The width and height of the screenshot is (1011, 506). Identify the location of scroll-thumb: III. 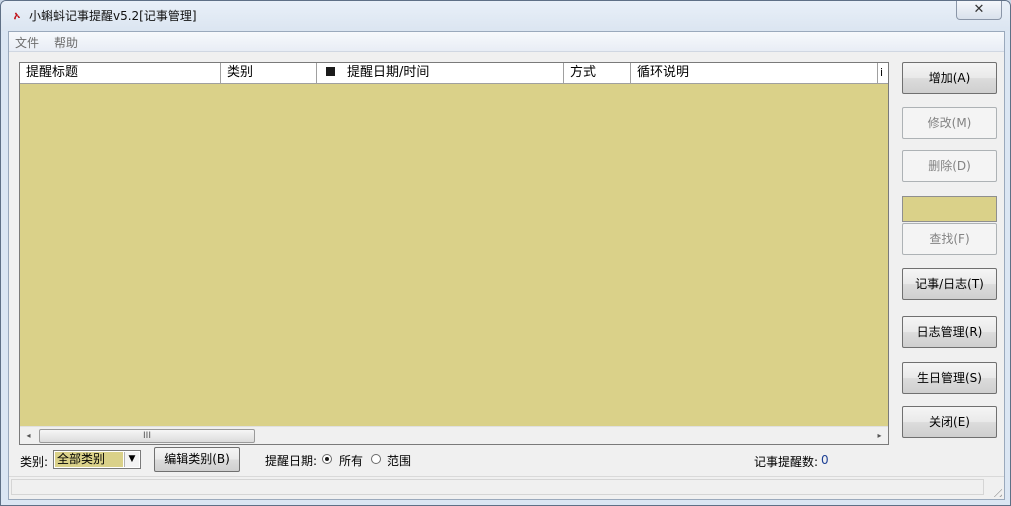
(147, 436).